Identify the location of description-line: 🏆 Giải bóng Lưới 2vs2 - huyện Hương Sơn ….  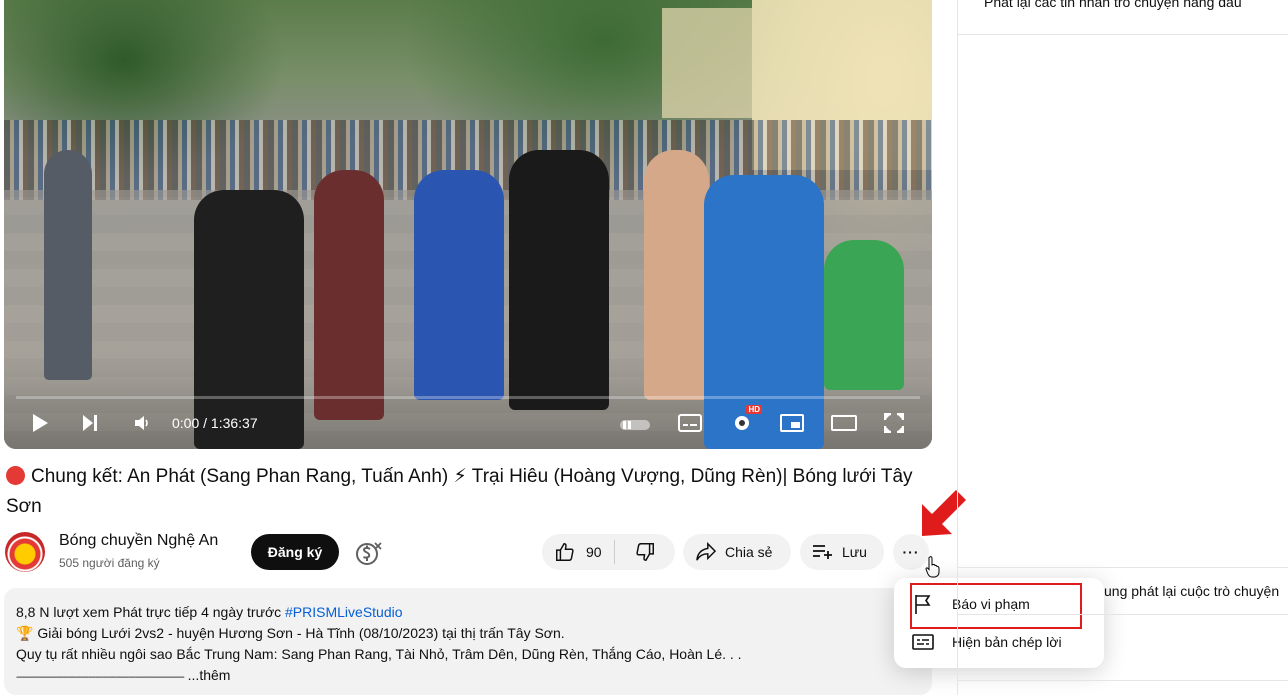
(290, 633).